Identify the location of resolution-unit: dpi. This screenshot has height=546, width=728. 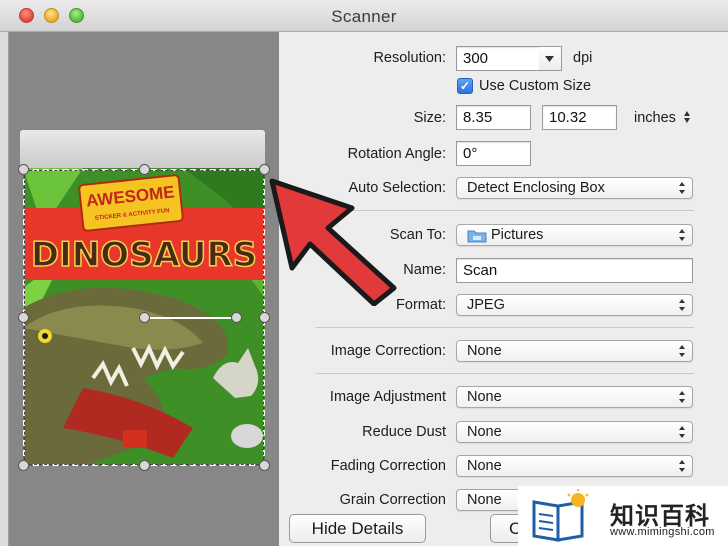
(583, 58).